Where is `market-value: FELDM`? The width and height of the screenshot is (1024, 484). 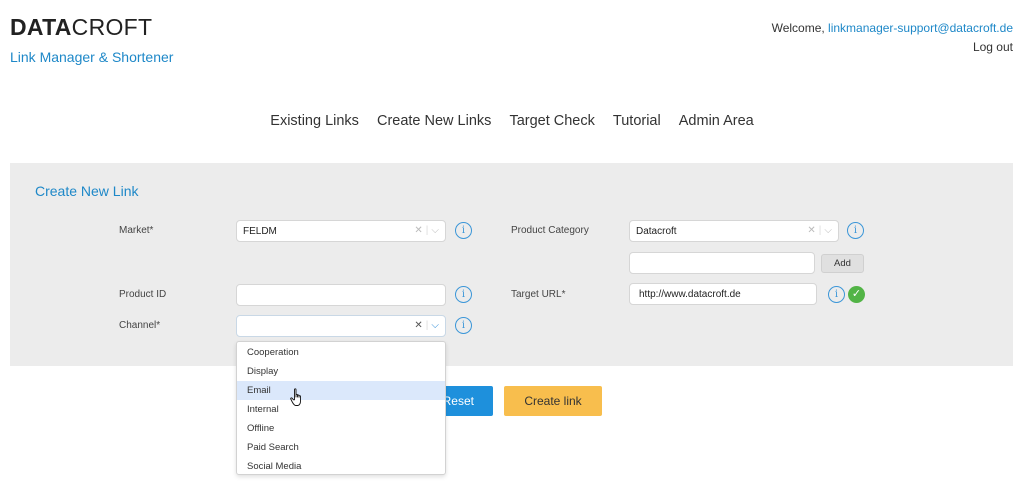
market-value: FELDM is located at coordinates (260, 231).